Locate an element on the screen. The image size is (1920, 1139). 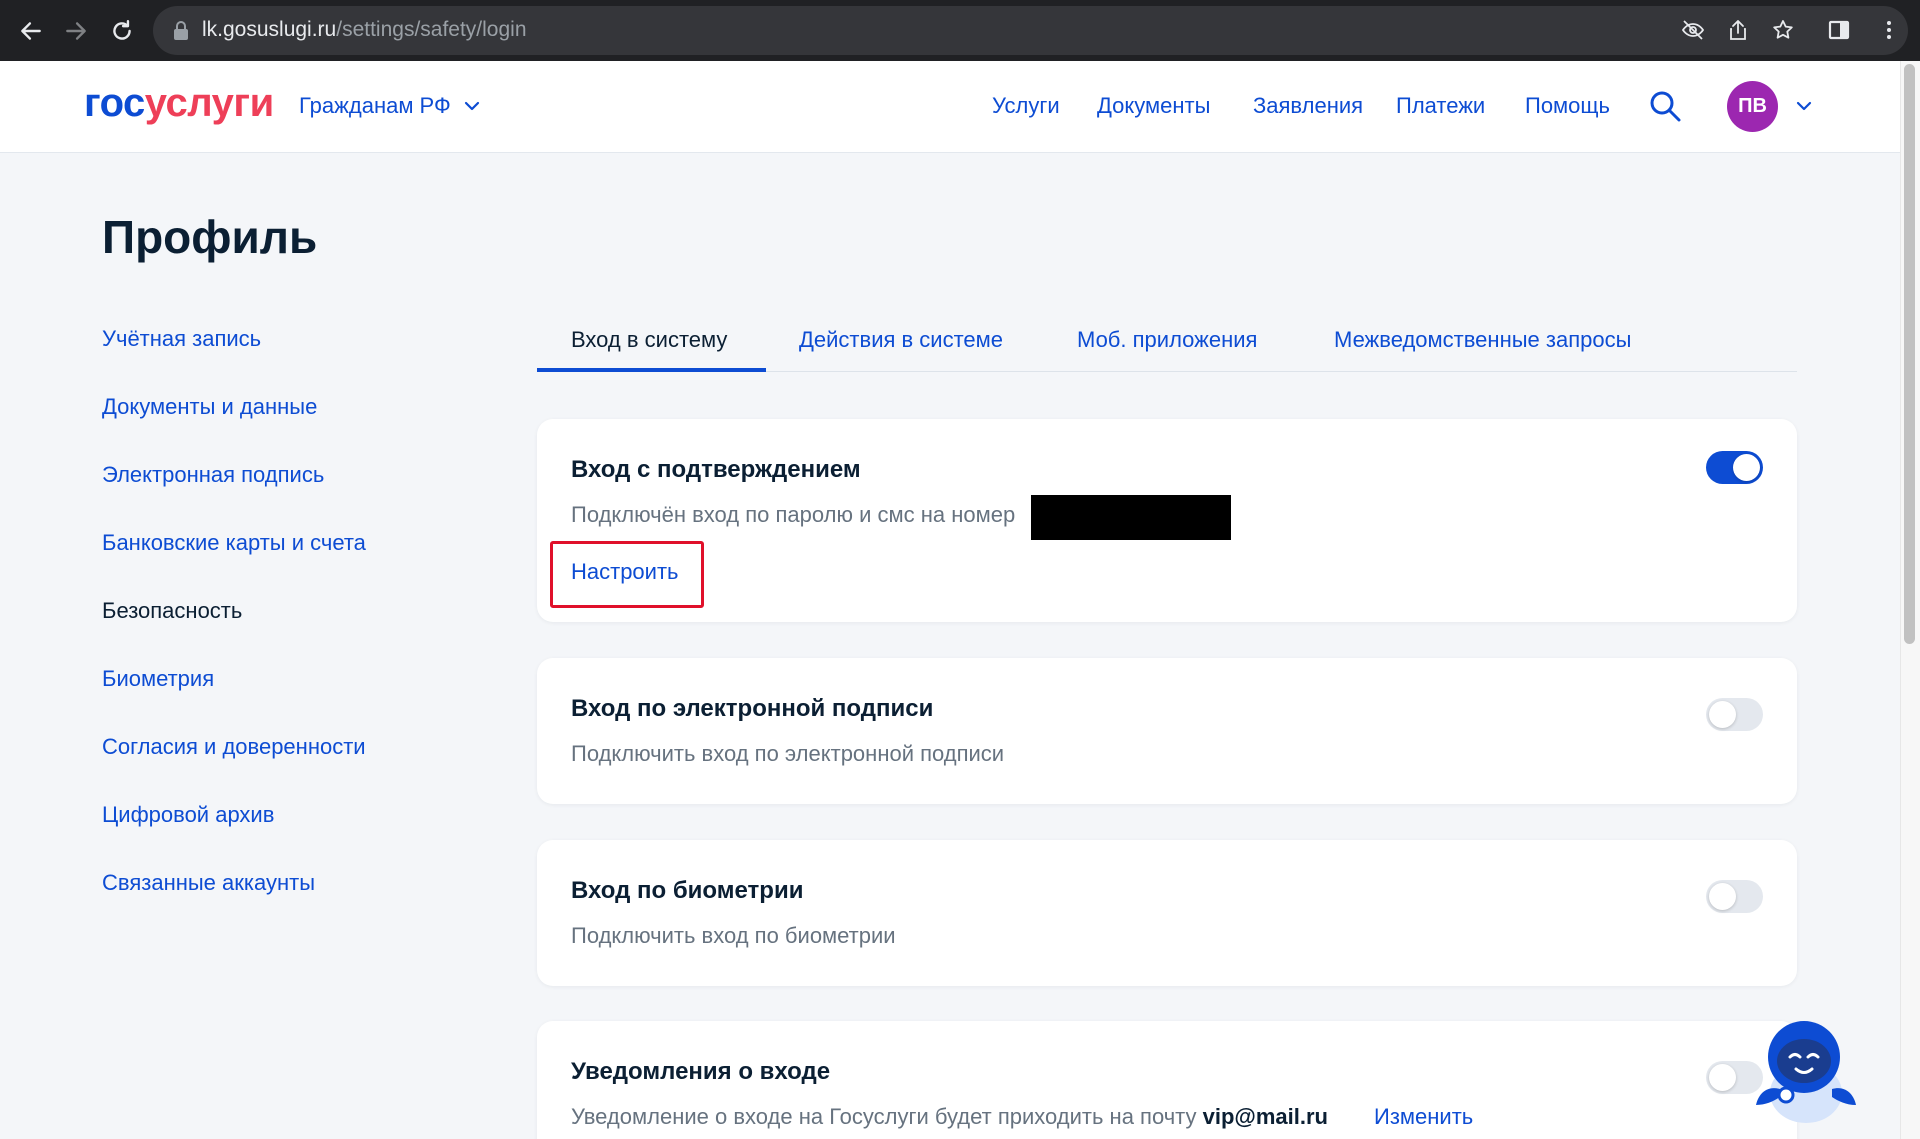
sidebar-item-biometrics: Биометрия is located at coordinates (158, 679).